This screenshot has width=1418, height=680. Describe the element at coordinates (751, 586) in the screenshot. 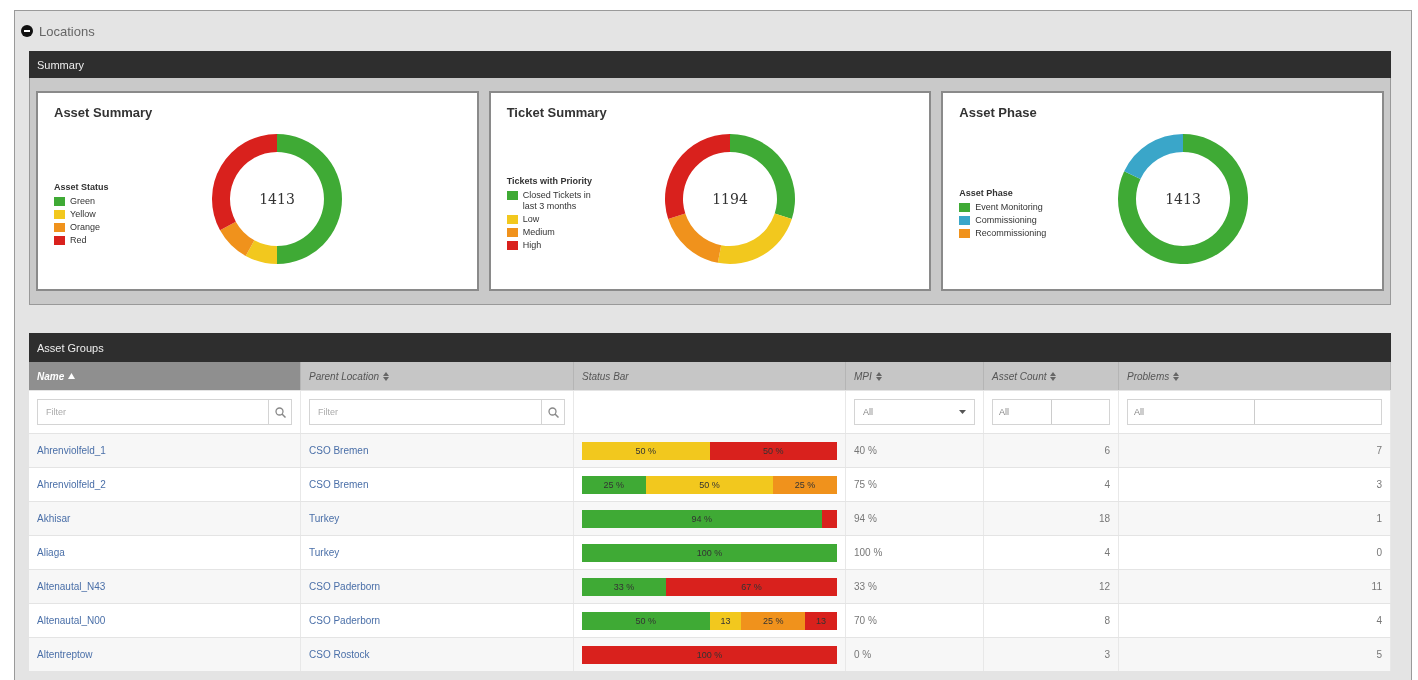

I see `status-segment: 67 %` at that location.